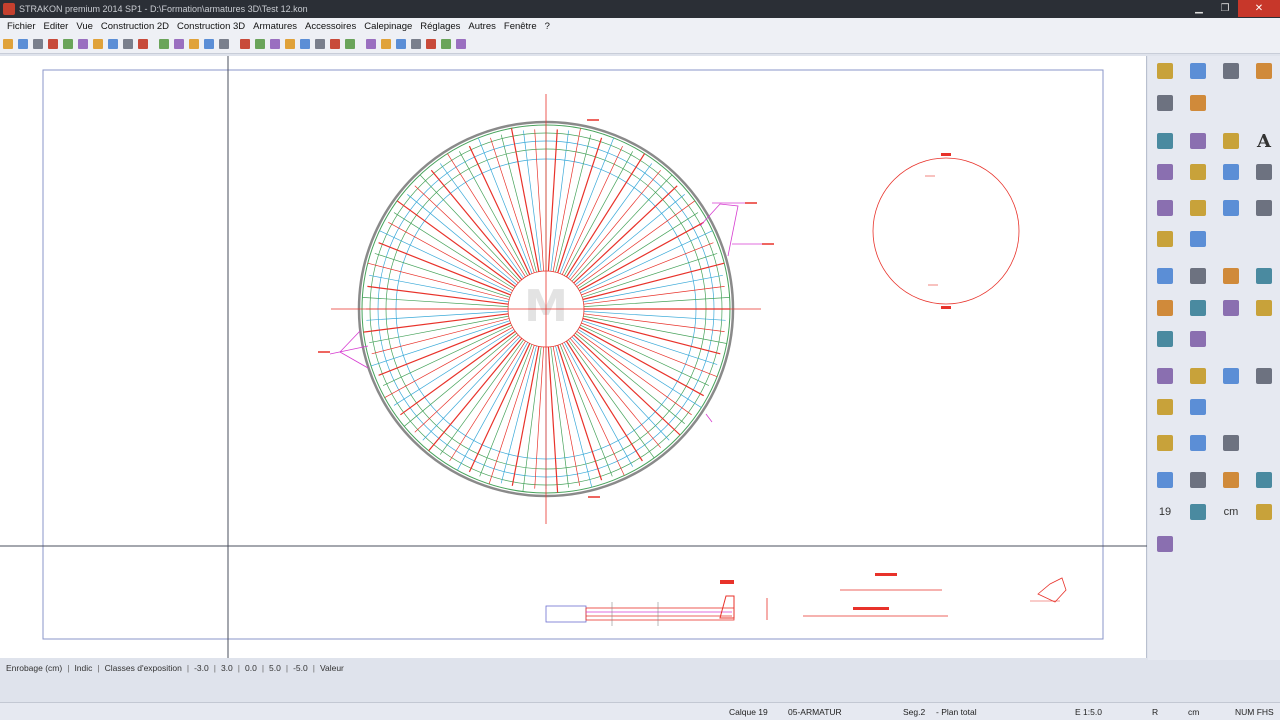 This screenshot has height=720, width=1280. What do you see at coordinates (748, 712) in the screenshot?
I see `layer-number: Calque 19` at bounding box center [748, 712].